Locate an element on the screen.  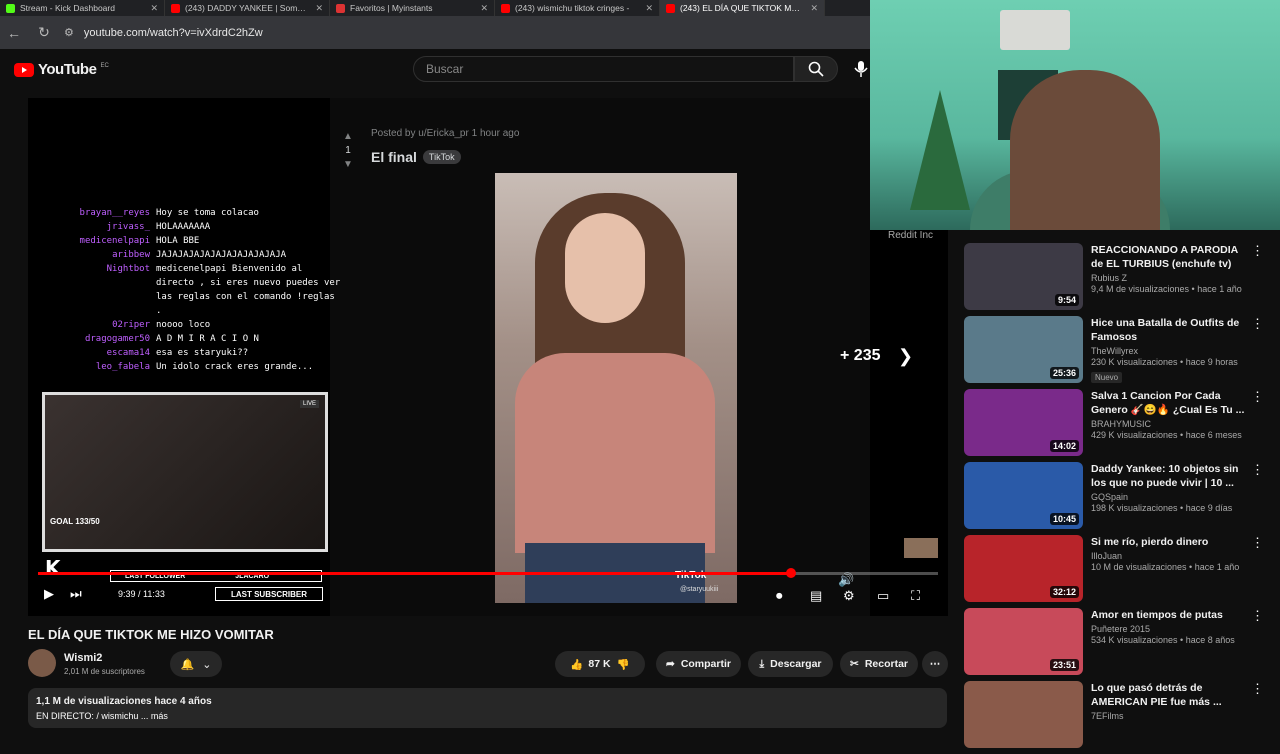
video-thumbnail: 9:54 is located at coordinates (1023, 276).